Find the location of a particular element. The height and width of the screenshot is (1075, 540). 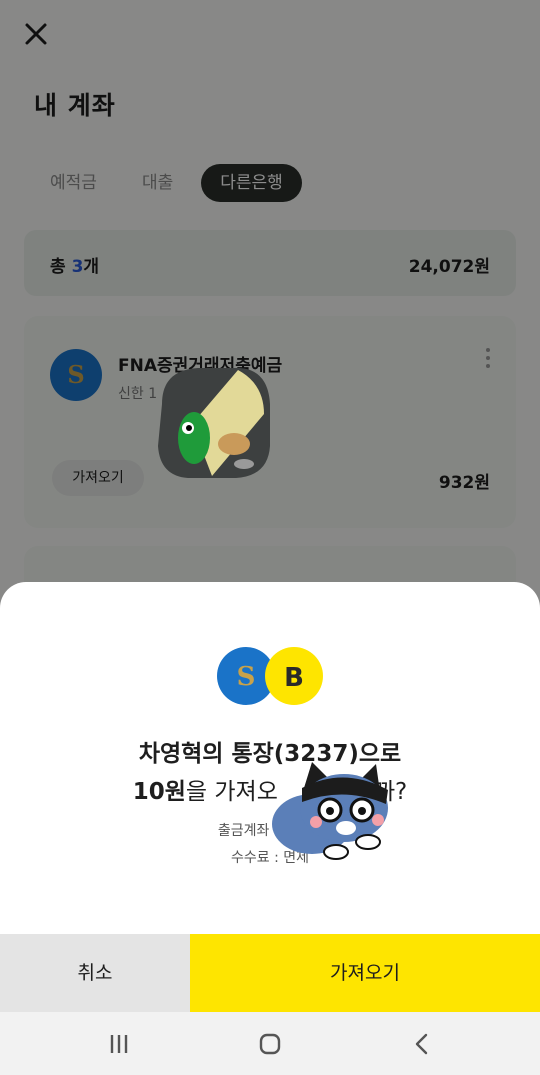

svg-text: S is located at coordinates (246, 677).